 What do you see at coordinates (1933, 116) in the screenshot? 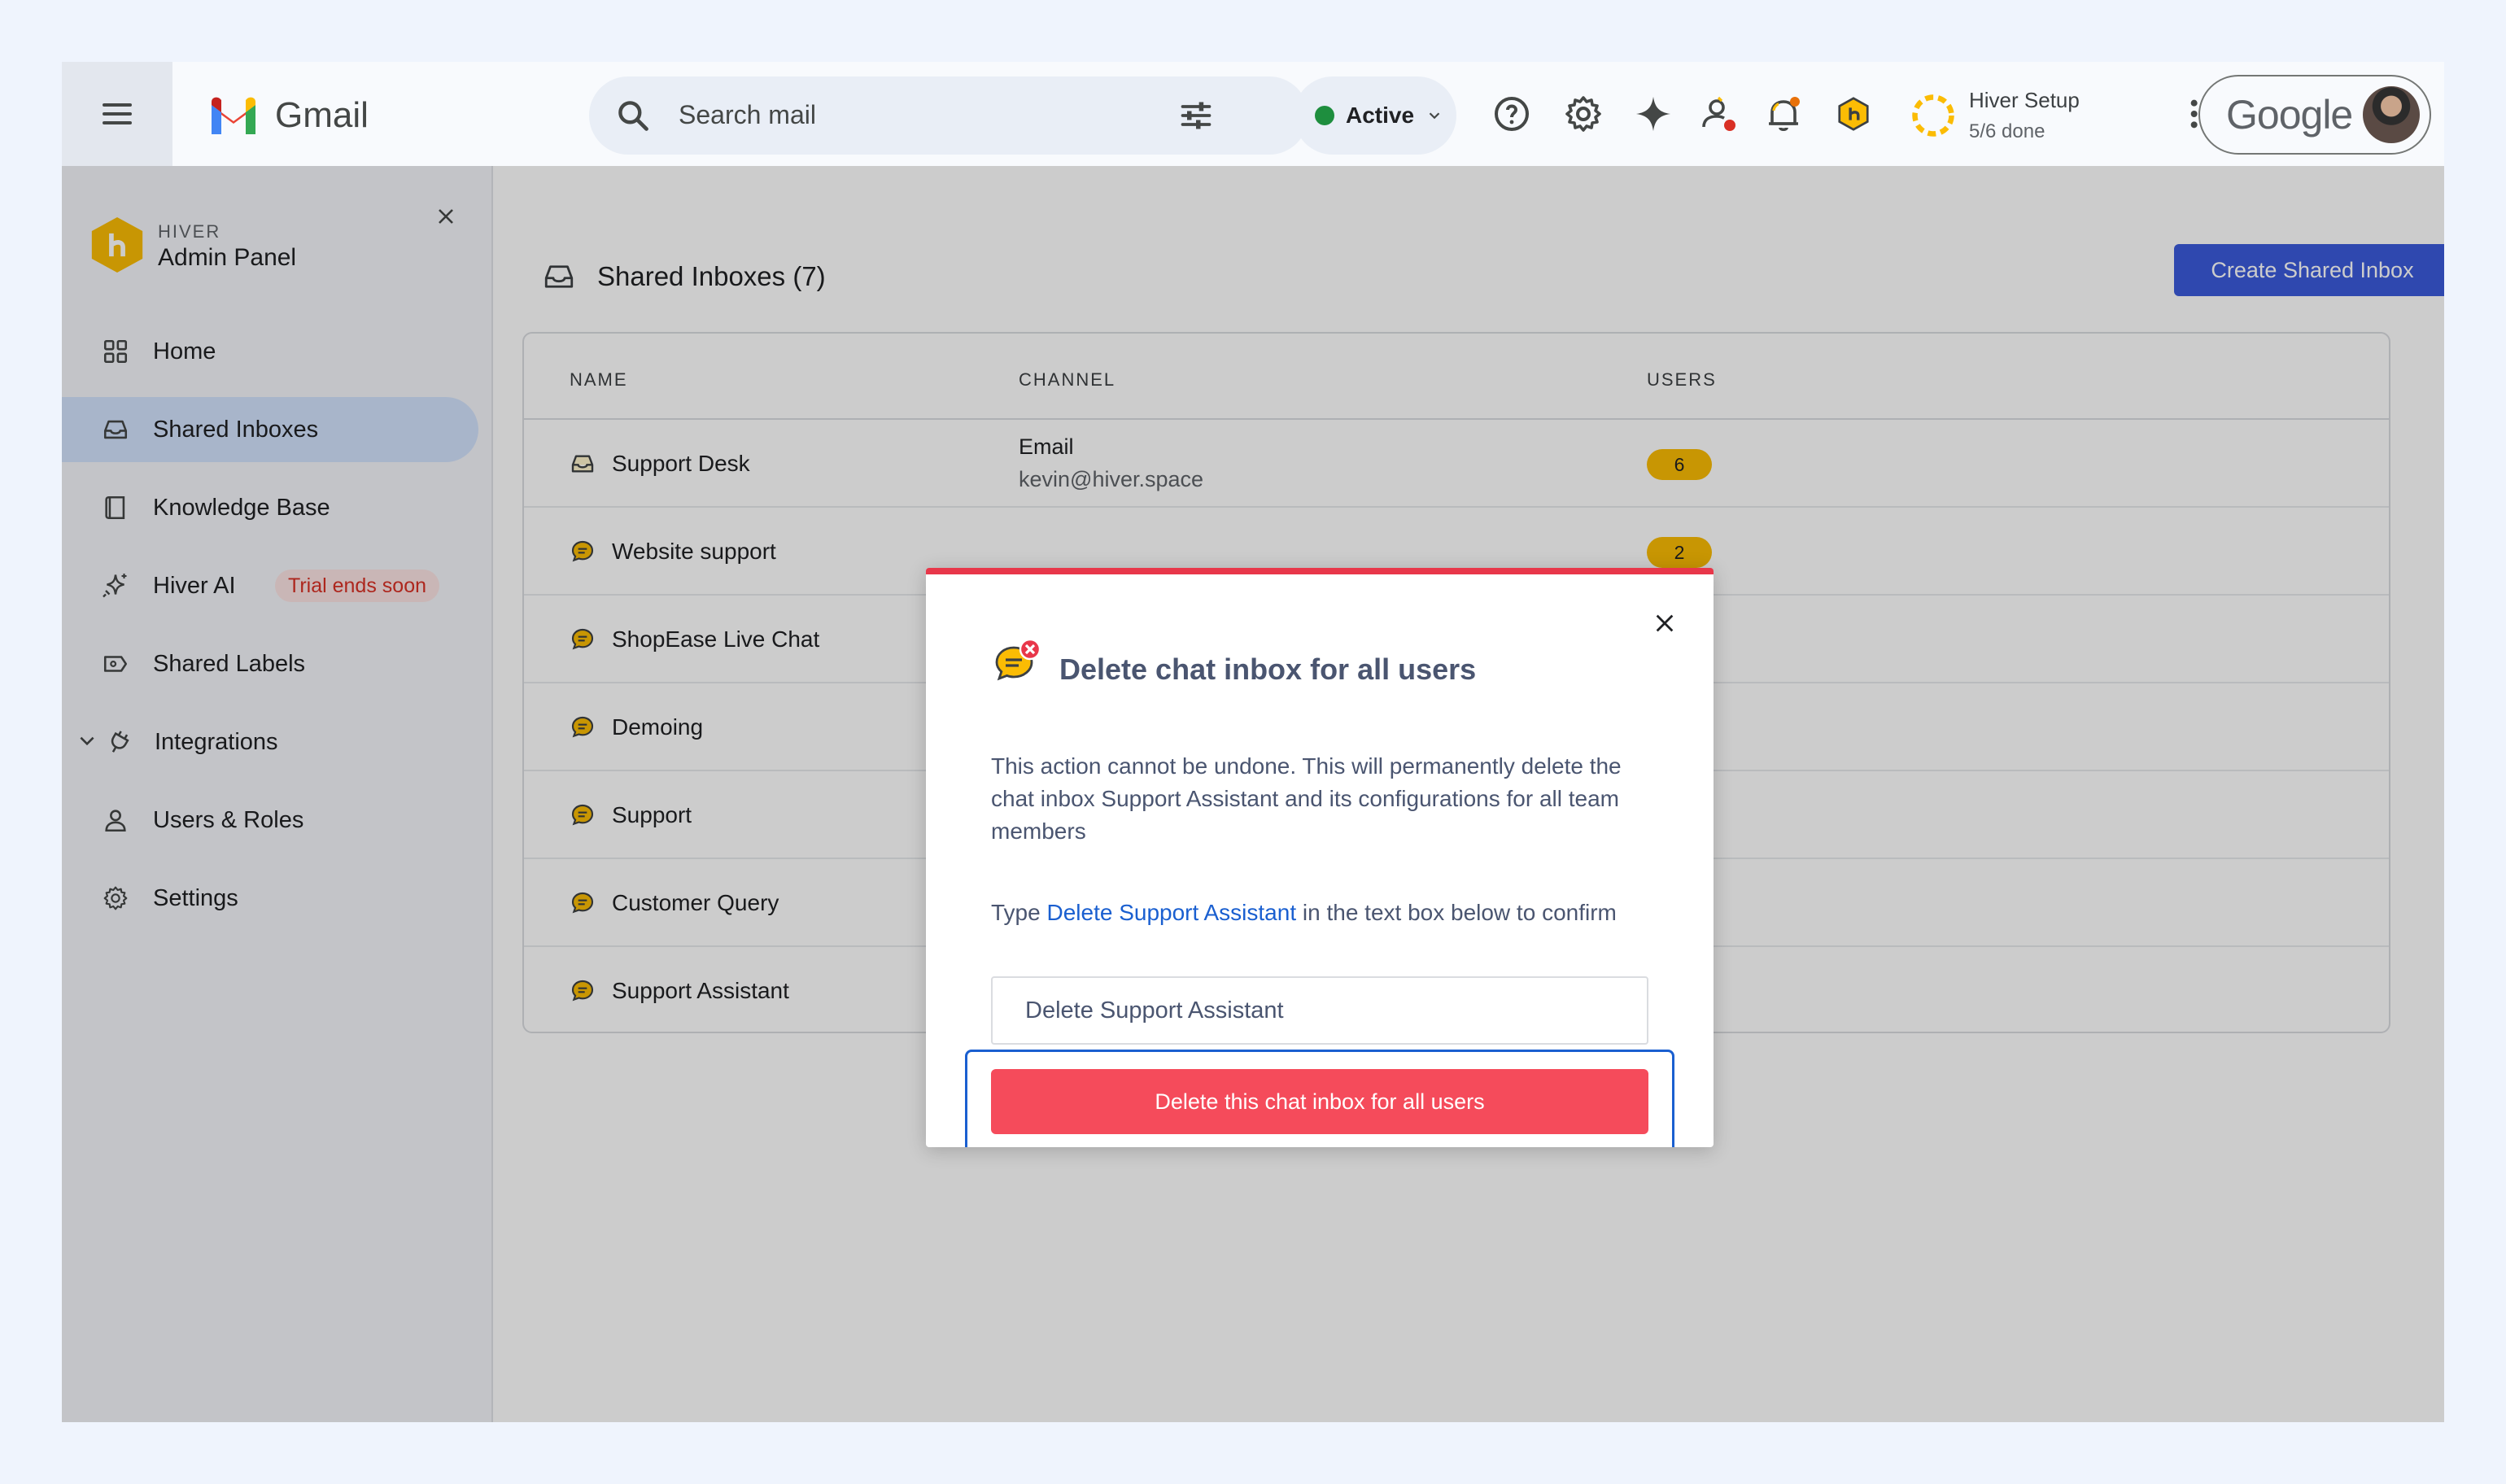
I see `setup-progress-ring-icon` at bounding box center [1933, 116].